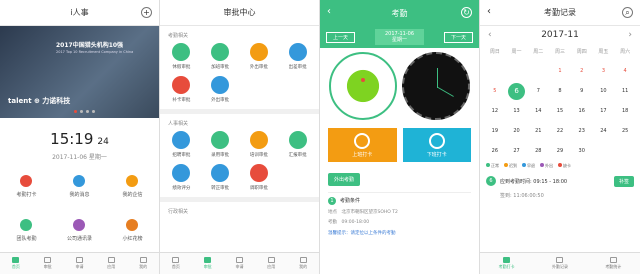  Describe the element at coordinates (613, 263) in the screenshot. I see `tab-item: 考勤统计` at that location.